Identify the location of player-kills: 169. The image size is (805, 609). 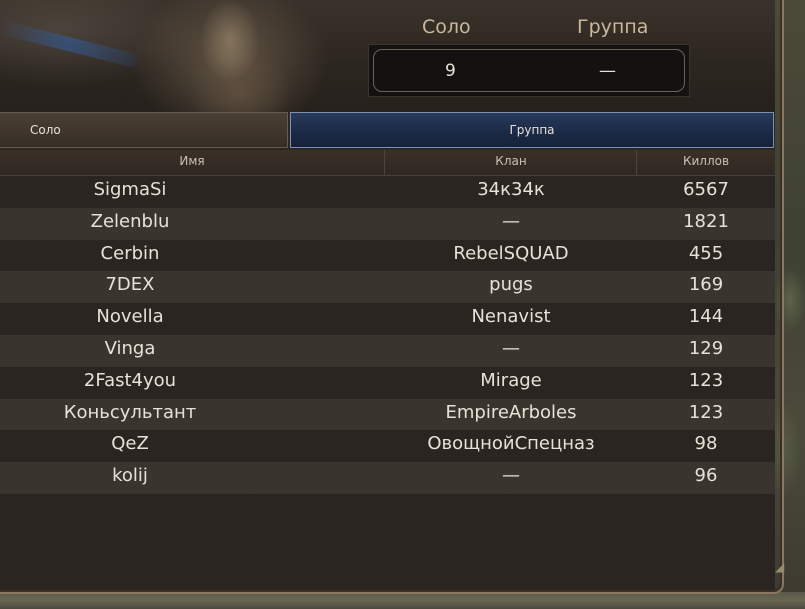
(706, 285).